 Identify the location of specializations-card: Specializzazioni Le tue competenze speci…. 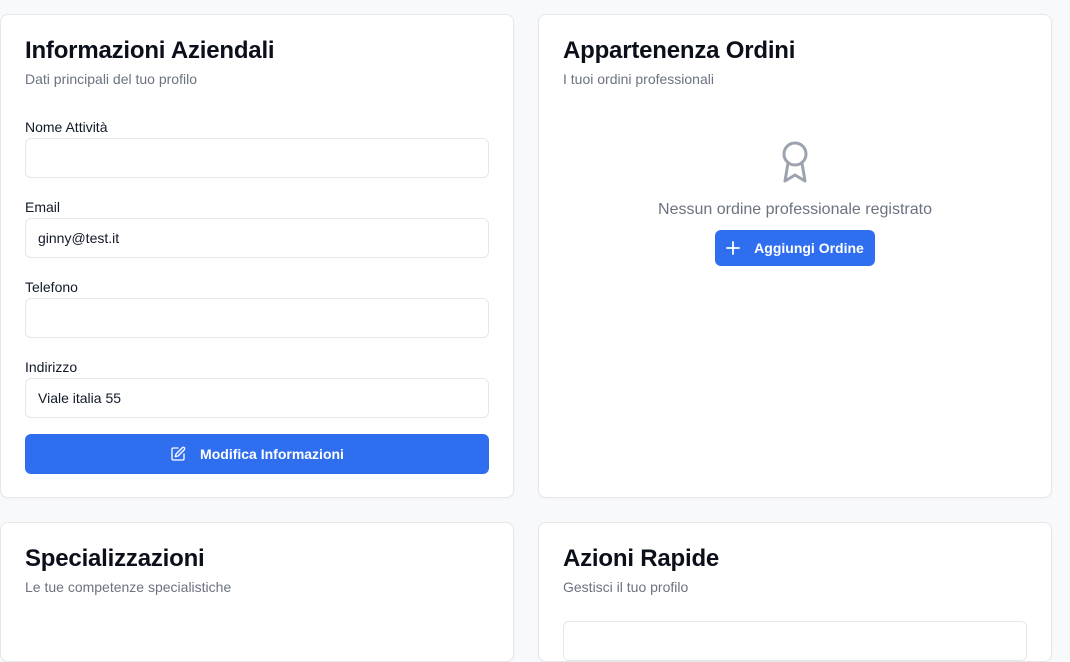
(257, 592).